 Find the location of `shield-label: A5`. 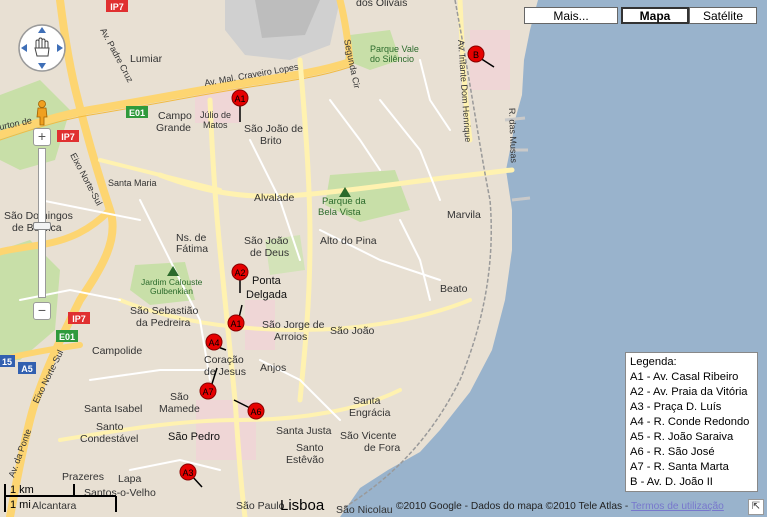

shield-label: A5 is located at coordinates (27, 369).